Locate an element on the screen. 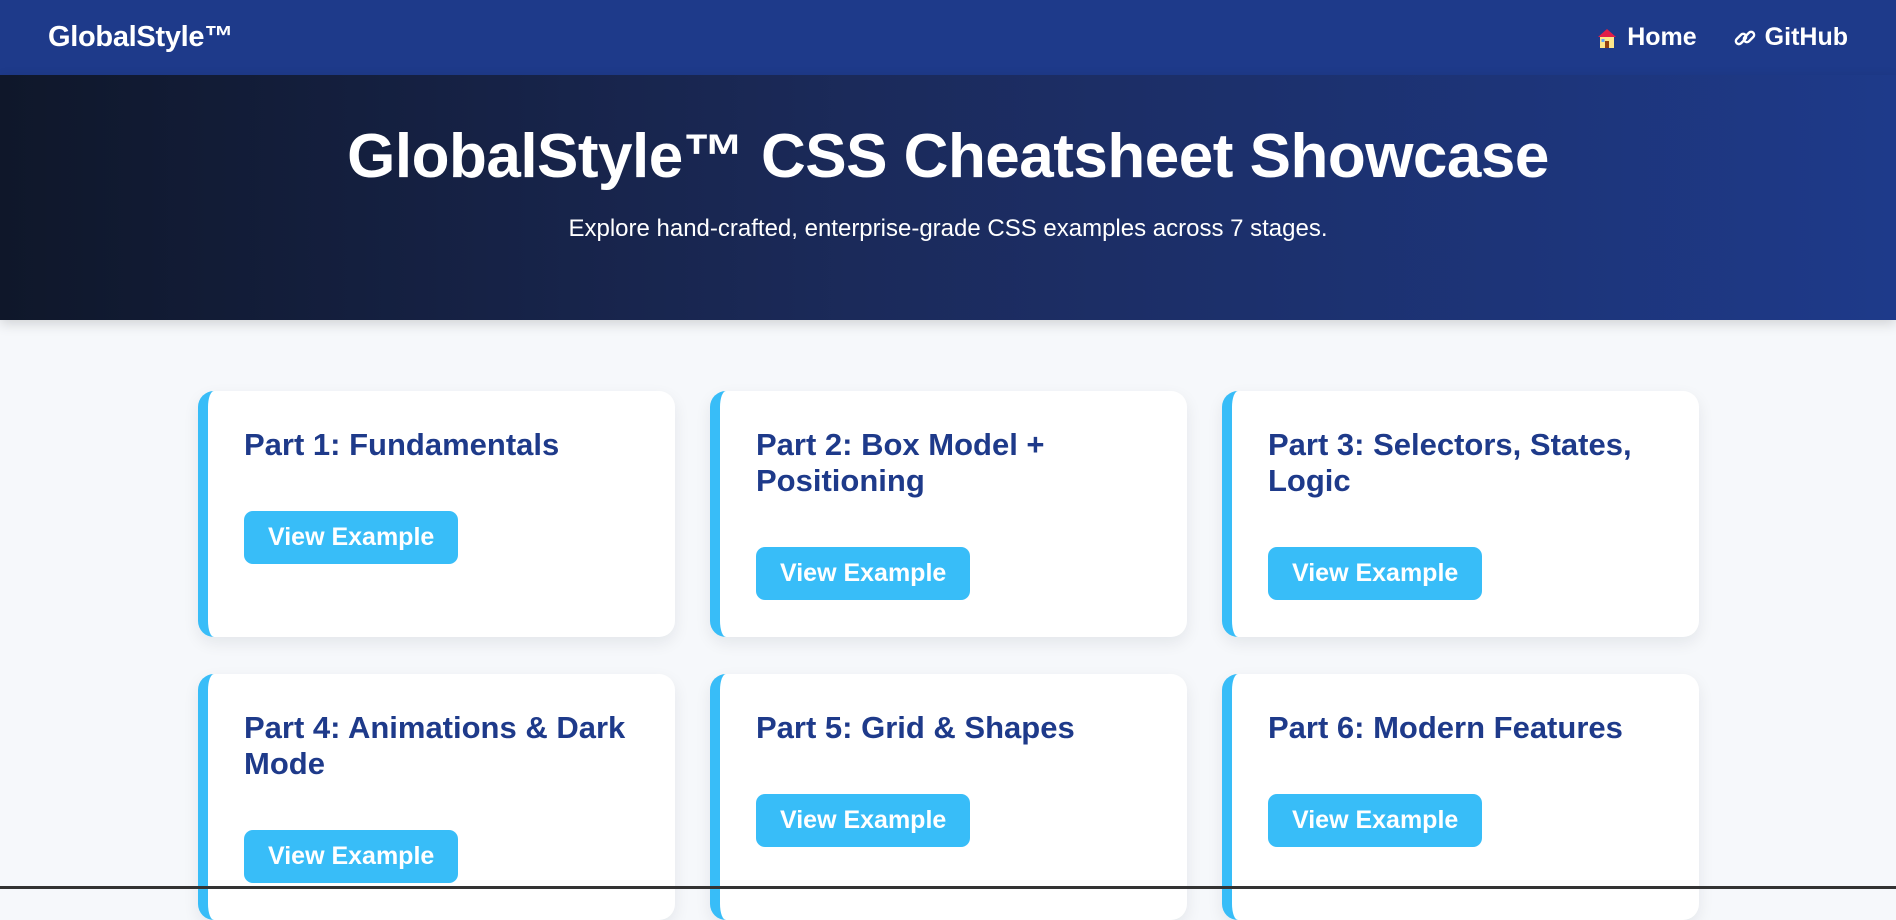  card-part-6: Part 6: Modern Features View Example is located at coordinates (1460, 797).